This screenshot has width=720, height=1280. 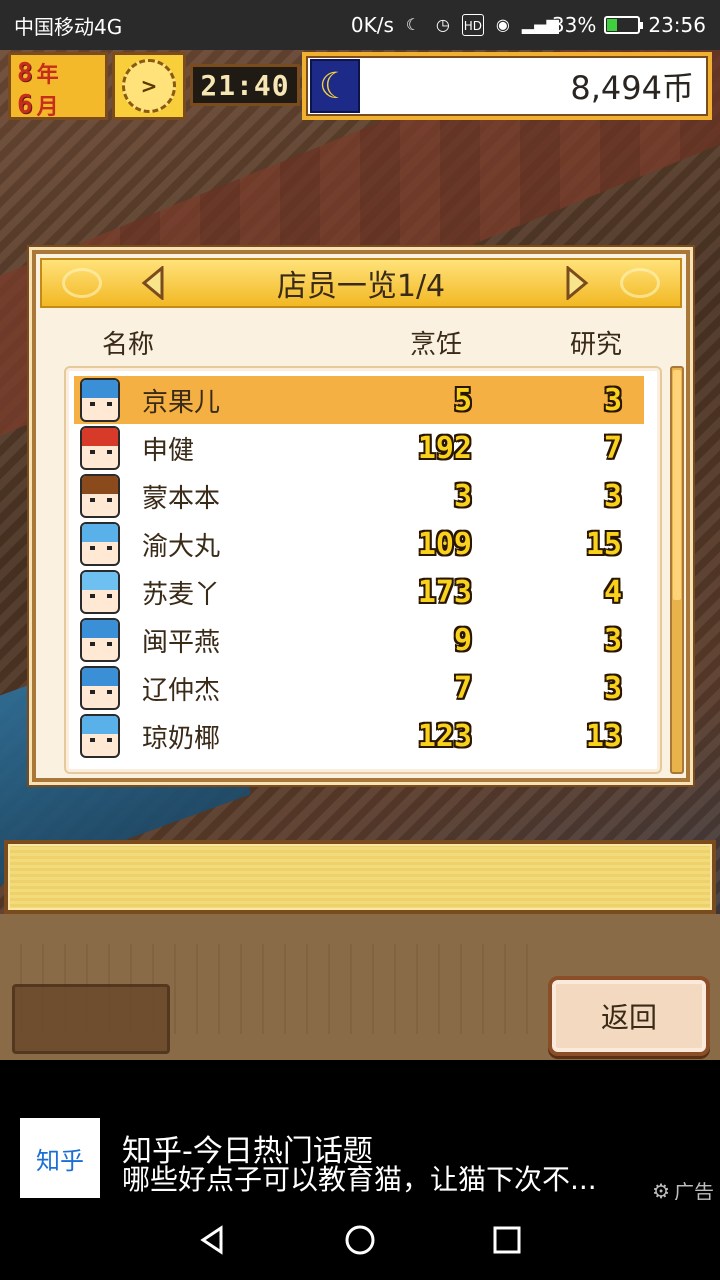 I want to click on staff-cooking-value: 123, so click(x=444, y=736).